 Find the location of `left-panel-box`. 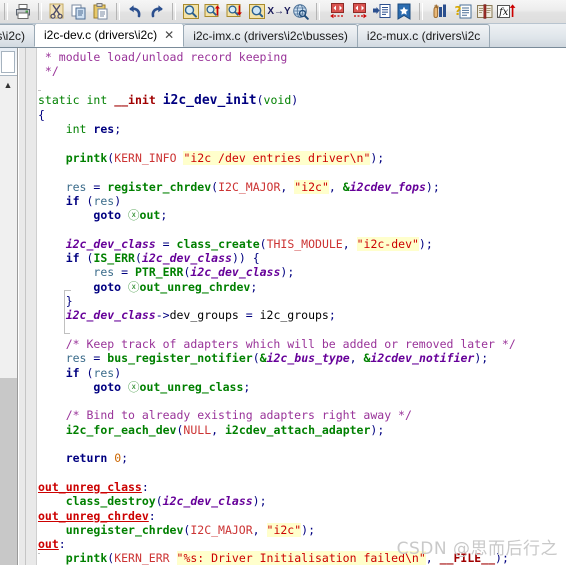

left-panel-box is located at coordinates (8, 62).